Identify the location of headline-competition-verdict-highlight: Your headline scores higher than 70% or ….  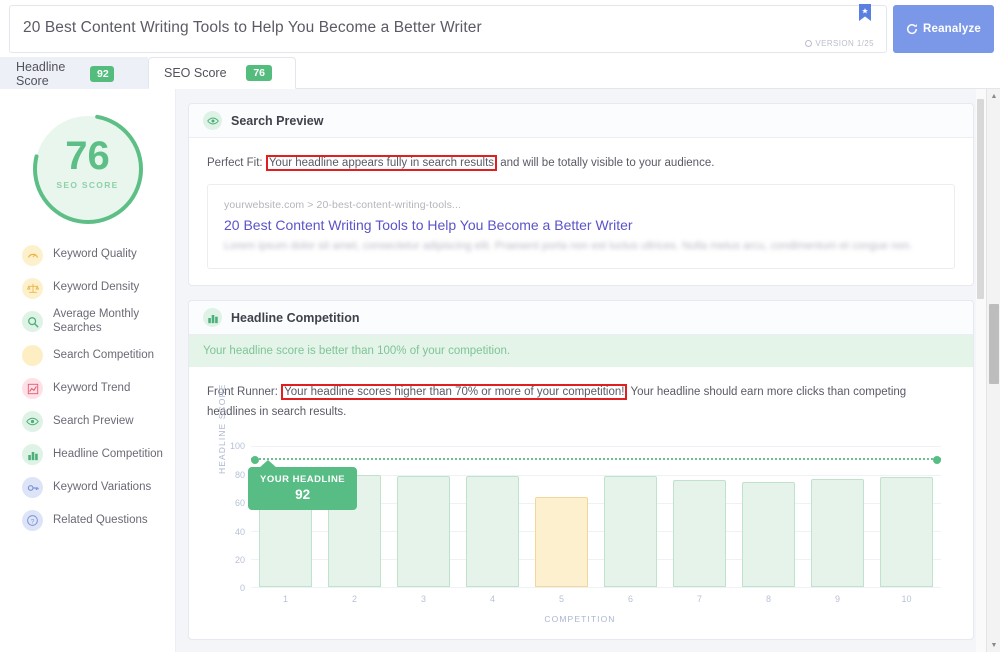
(454, 392).